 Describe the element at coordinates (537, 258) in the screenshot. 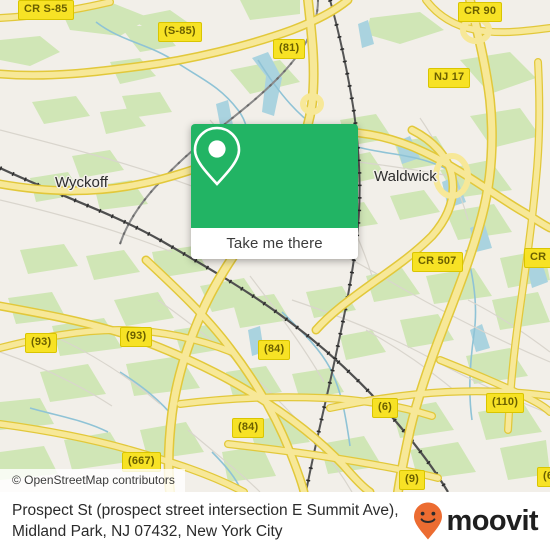

I see `route-shield-cr-5-cut: CR 5` at that location.